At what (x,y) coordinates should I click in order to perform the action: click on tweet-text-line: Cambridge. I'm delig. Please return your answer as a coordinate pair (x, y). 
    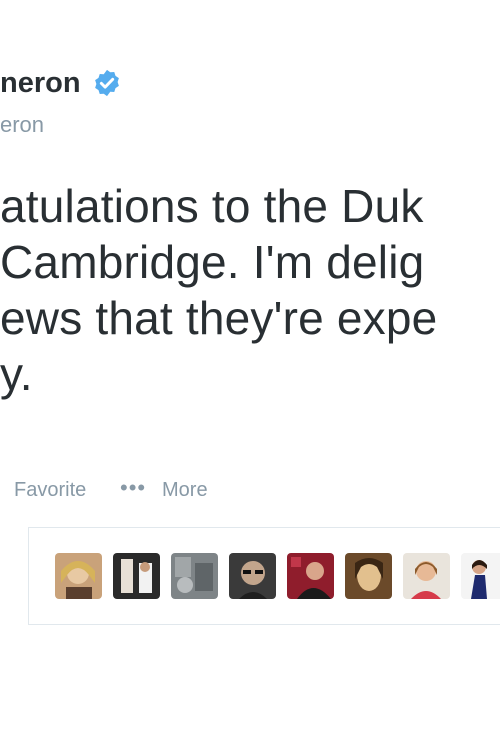
    Looking at the image, I should click on (212, 262).